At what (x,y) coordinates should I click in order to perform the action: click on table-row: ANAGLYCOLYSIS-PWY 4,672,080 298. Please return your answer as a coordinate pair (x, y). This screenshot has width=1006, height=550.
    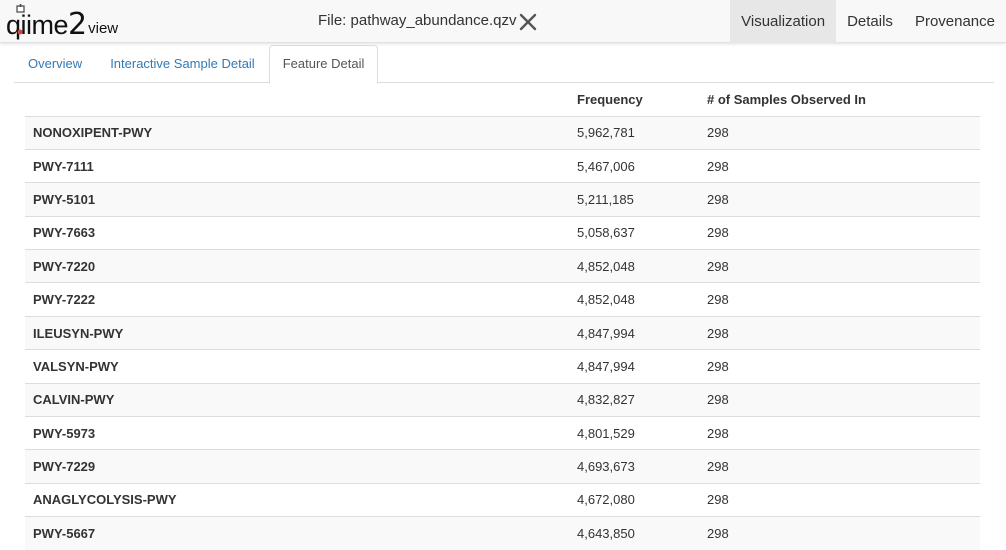
    Looking at the image, I should click on (502, 499).